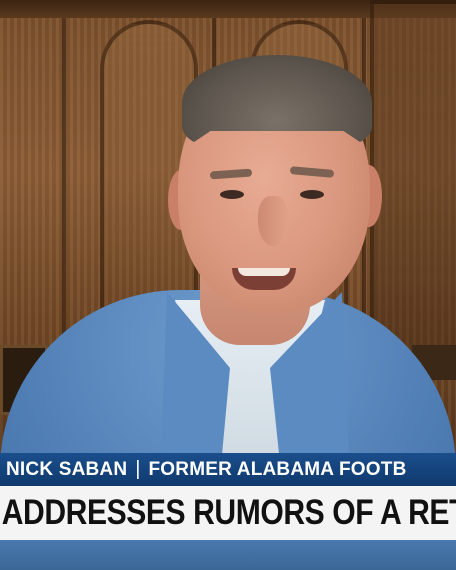  I want to click on eye-left, so click(232, 194).